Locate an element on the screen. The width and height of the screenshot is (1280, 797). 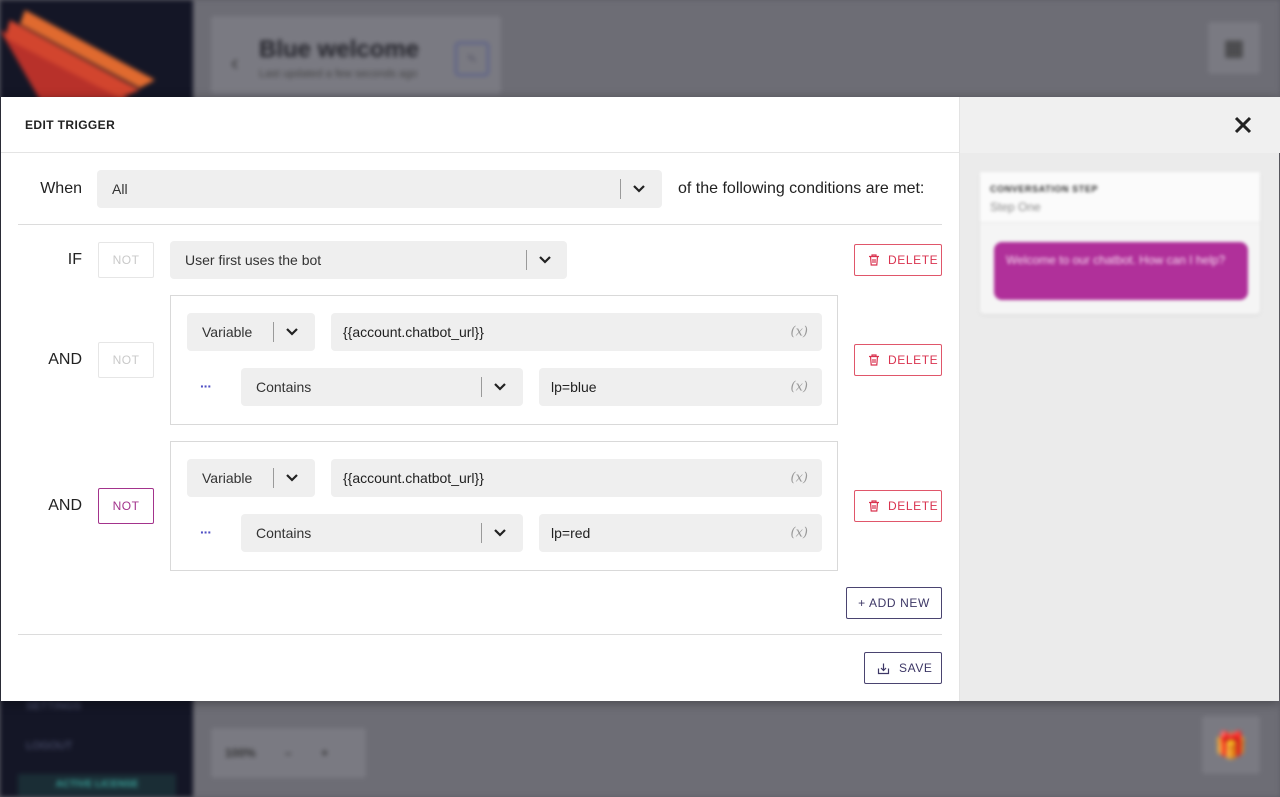
add-condition-button: + ADD NEW is located at coordinates (894, 603).